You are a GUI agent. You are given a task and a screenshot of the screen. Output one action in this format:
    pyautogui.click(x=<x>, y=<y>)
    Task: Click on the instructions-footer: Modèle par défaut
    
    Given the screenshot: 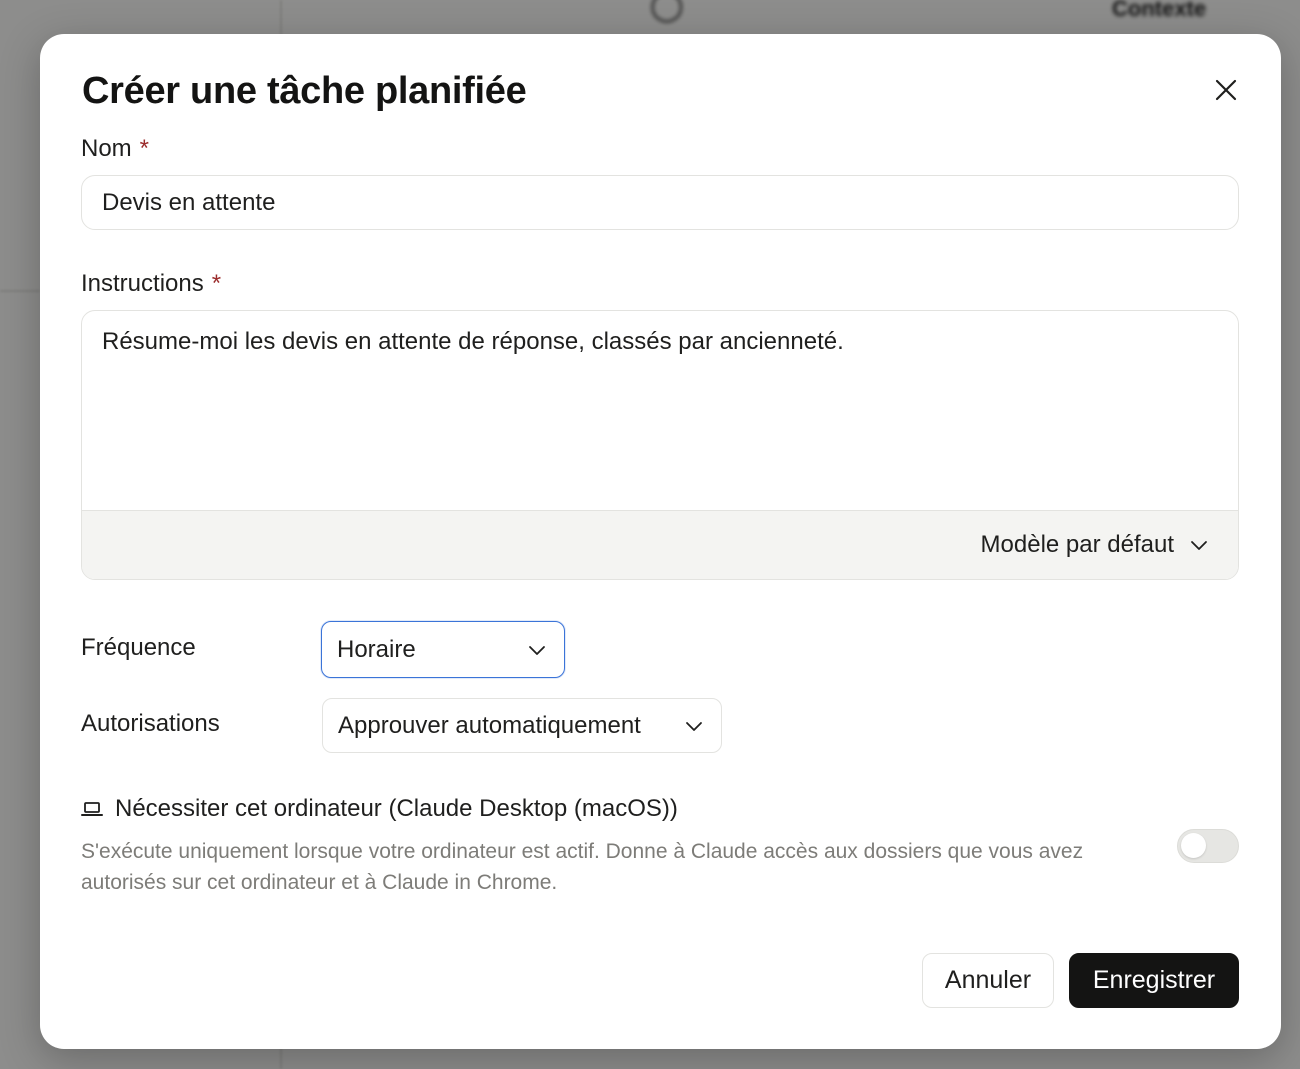 What is the action you would take?
    pyautogui.click(x=660, y=544)
    